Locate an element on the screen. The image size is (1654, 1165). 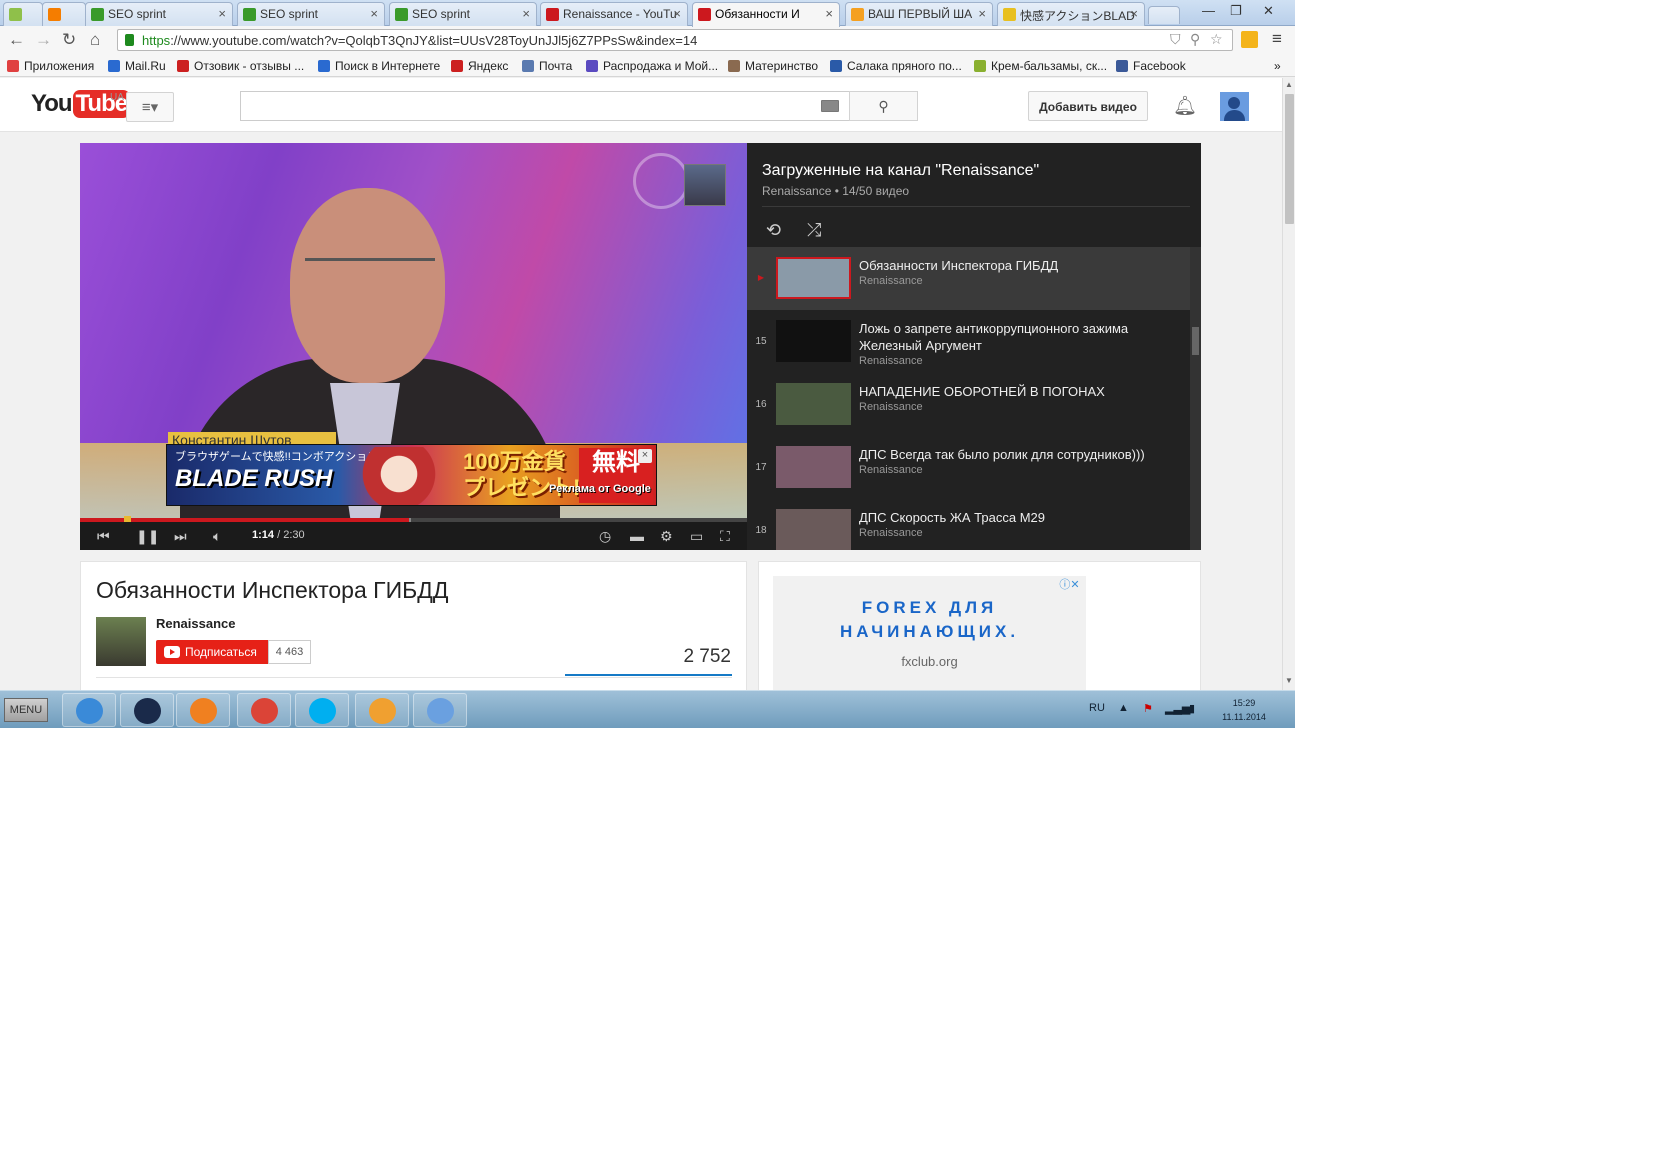
taskbar-app-icq is located at coordinates (382, 710).